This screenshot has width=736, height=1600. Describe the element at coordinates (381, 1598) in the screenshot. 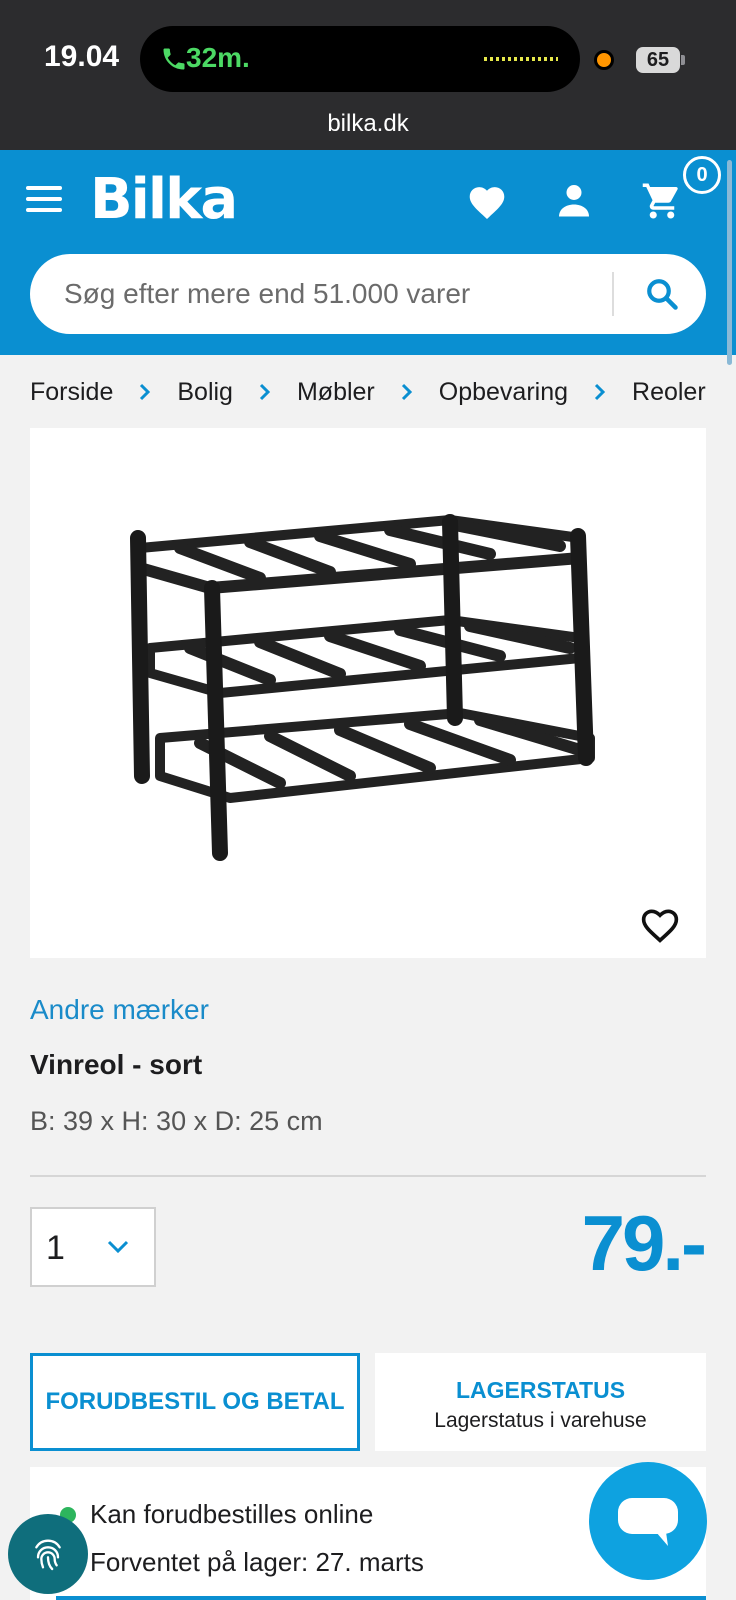

I see `bottom-accent-bar` at that location.